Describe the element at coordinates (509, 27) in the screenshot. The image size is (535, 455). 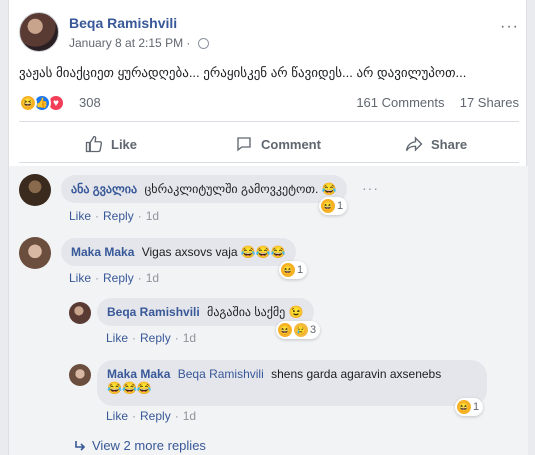
I see `more-options-icon: ···` at that location.